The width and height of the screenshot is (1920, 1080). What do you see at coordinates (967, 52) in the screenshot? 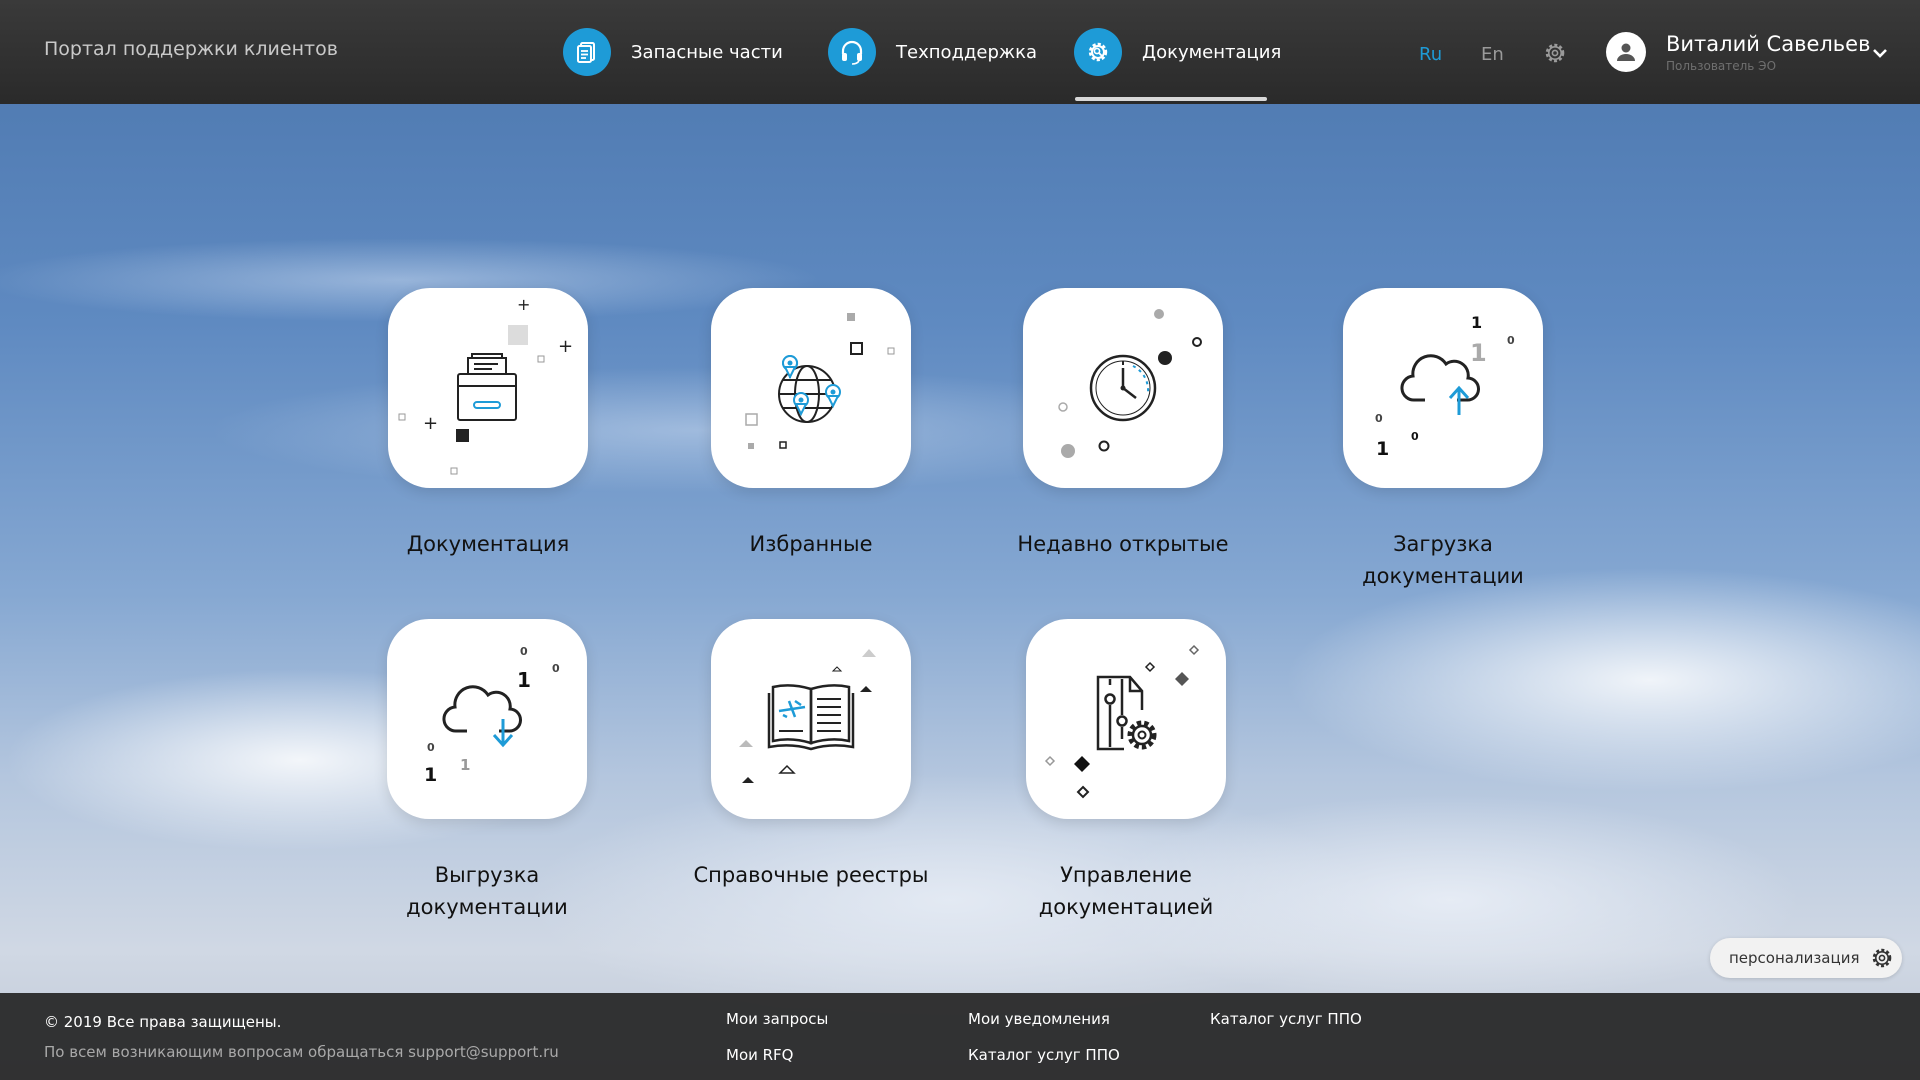
I see `tab-tech-support-label: Техподдержка` at bounding box center [967, 52].